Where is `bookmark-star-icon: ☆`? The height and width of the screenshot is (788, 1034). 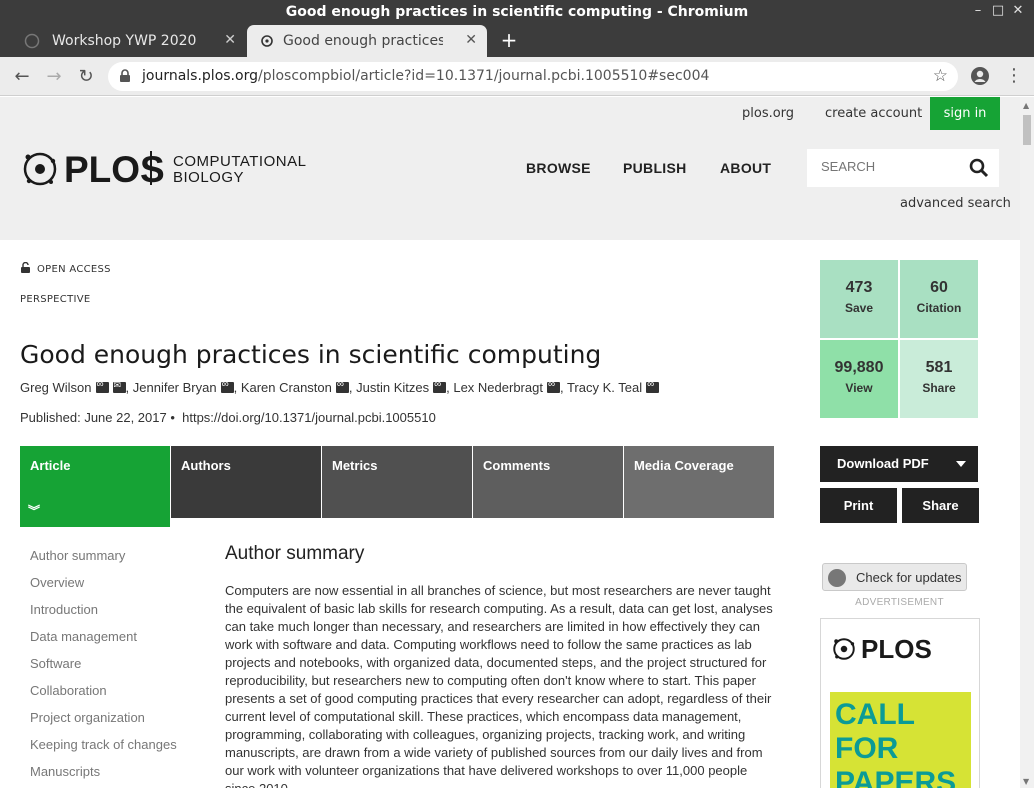 bookmark-star-icon: ☆ is located at coordinates (940, 76).